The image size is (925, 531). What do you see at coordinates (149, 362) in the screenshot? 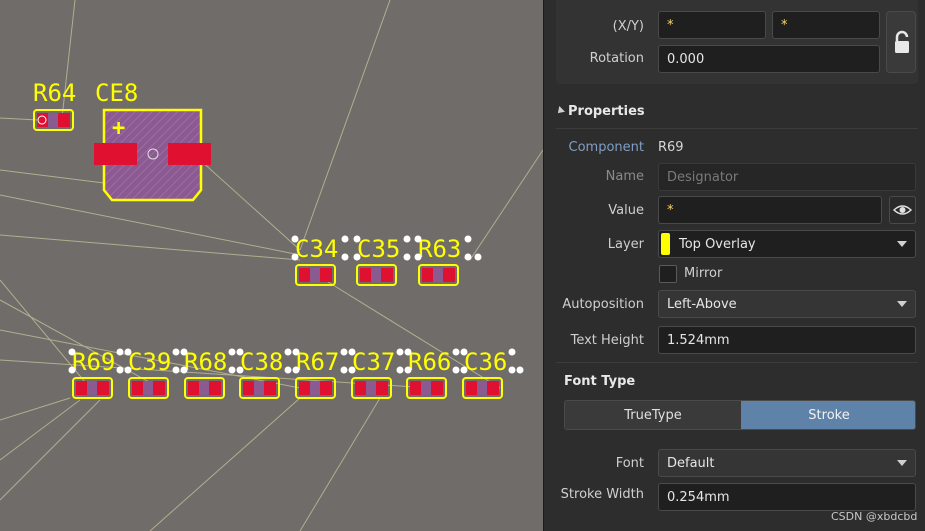
I see `designator-c39: C39` at bounding box center [149, 362].